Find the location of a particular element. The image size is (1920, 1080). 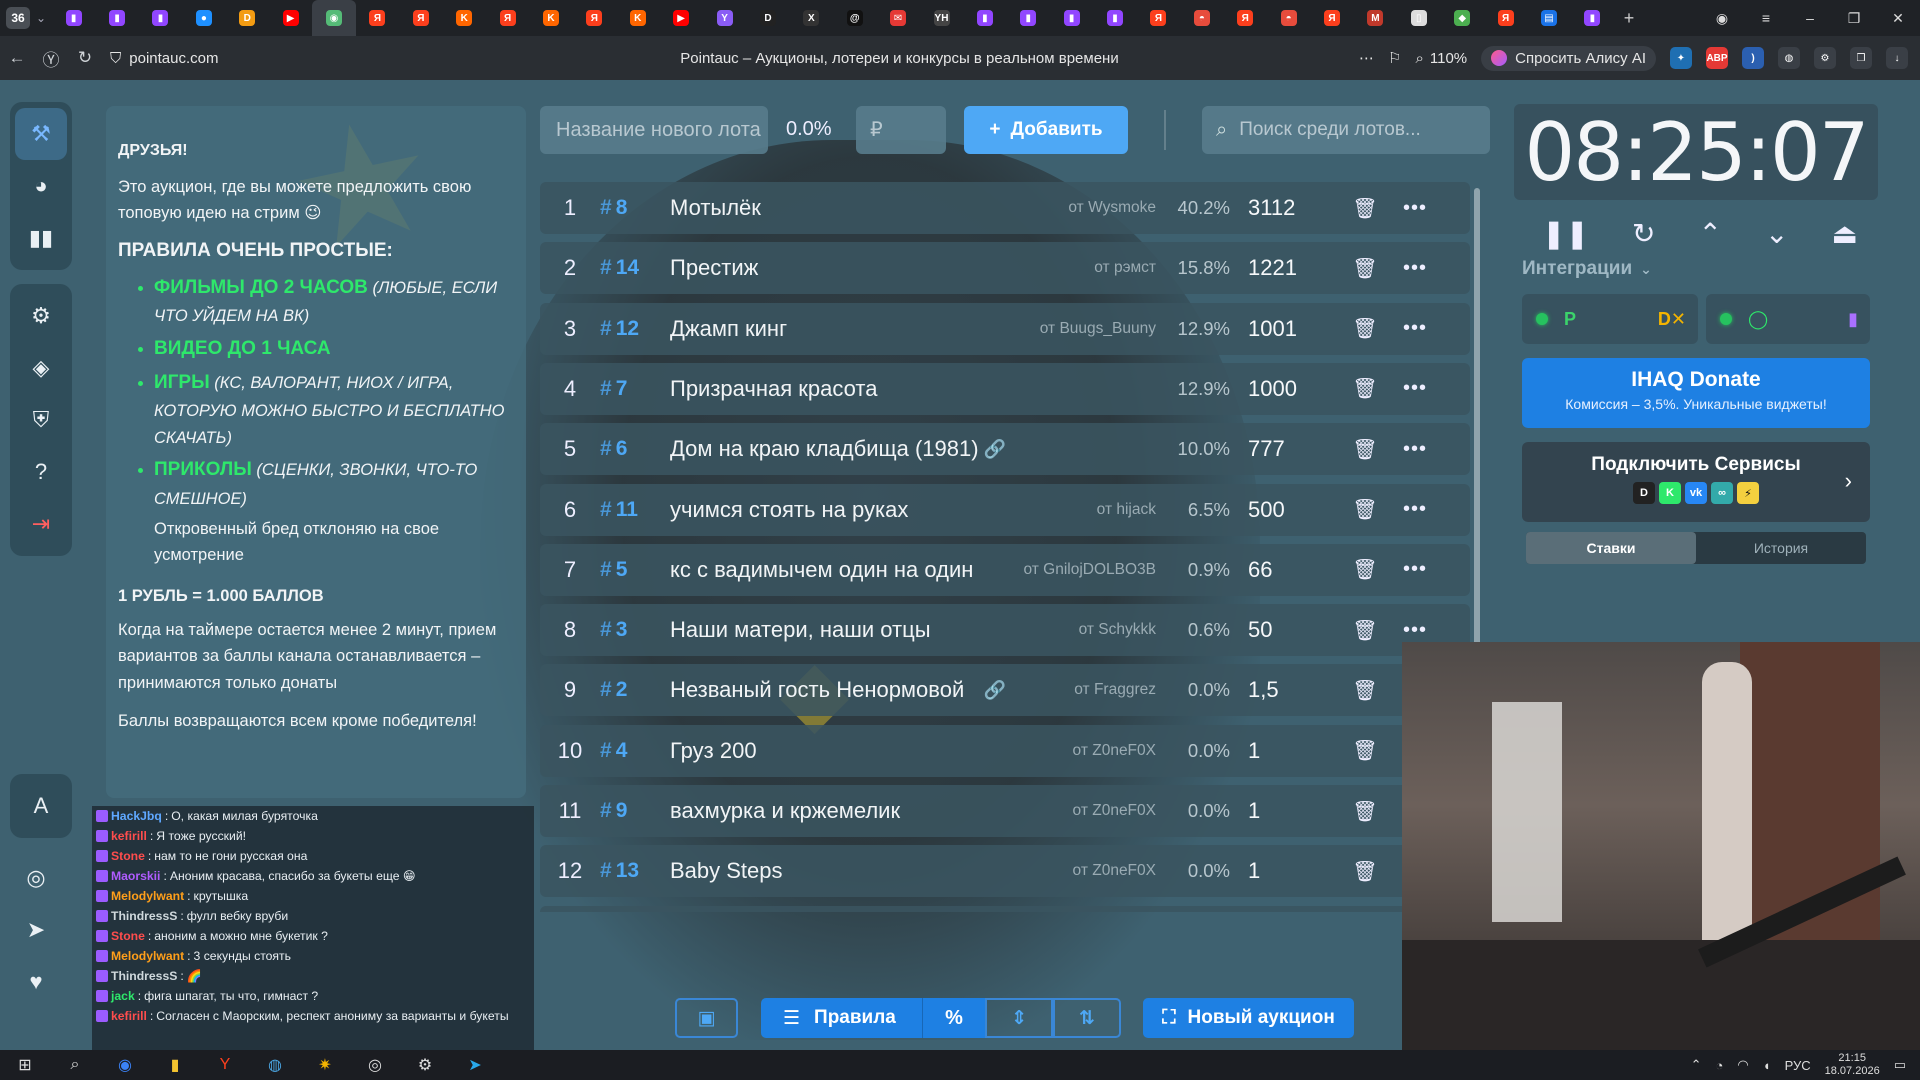

tab-bids: Ставки is located at coordinates (1611, 548).